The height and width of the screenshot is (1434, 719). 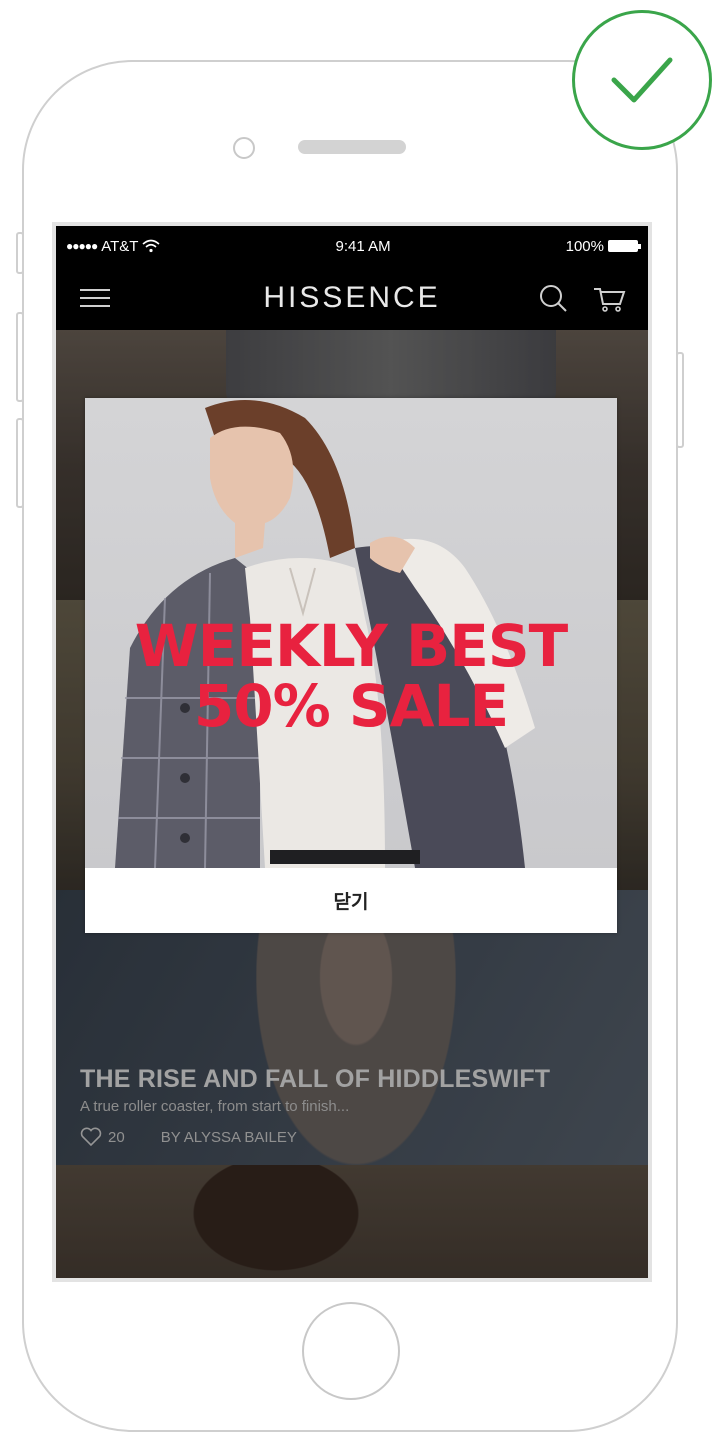 I want to click on power-button, so click(x=680, y=400).